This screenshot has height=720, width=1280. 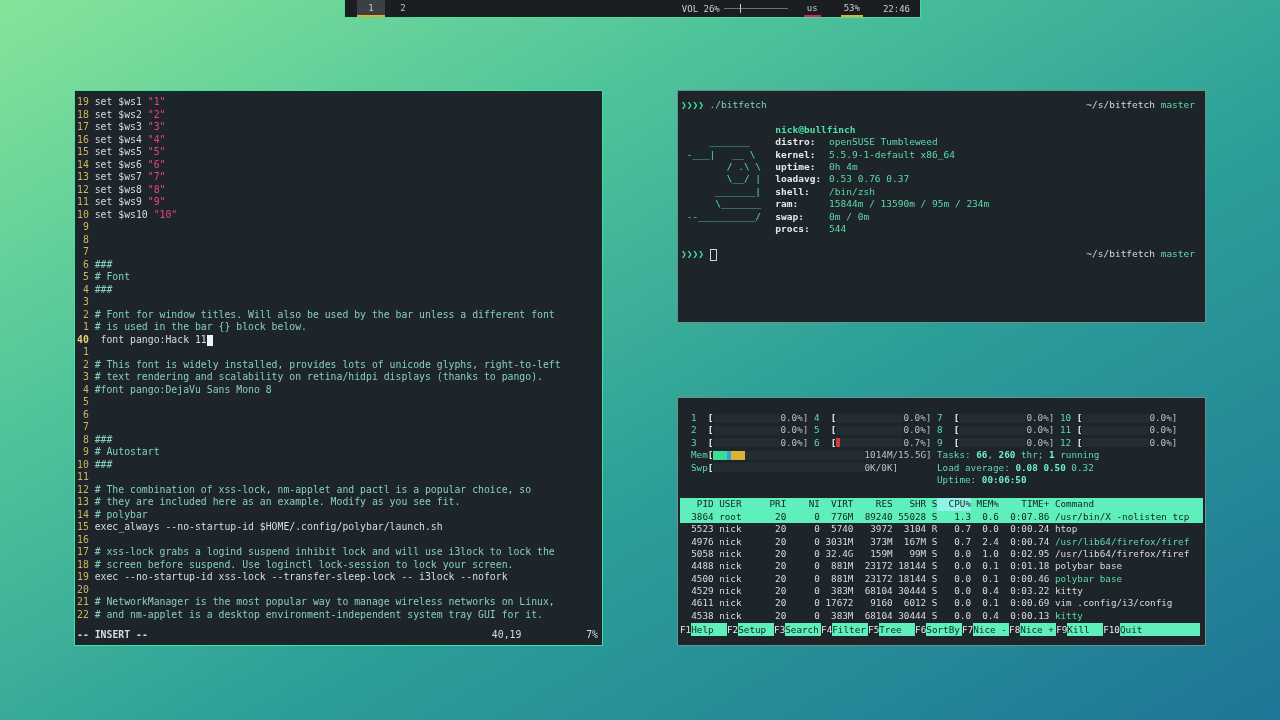 I want to click on host-name: nick@bullfinch, so click(x=816, y=130).